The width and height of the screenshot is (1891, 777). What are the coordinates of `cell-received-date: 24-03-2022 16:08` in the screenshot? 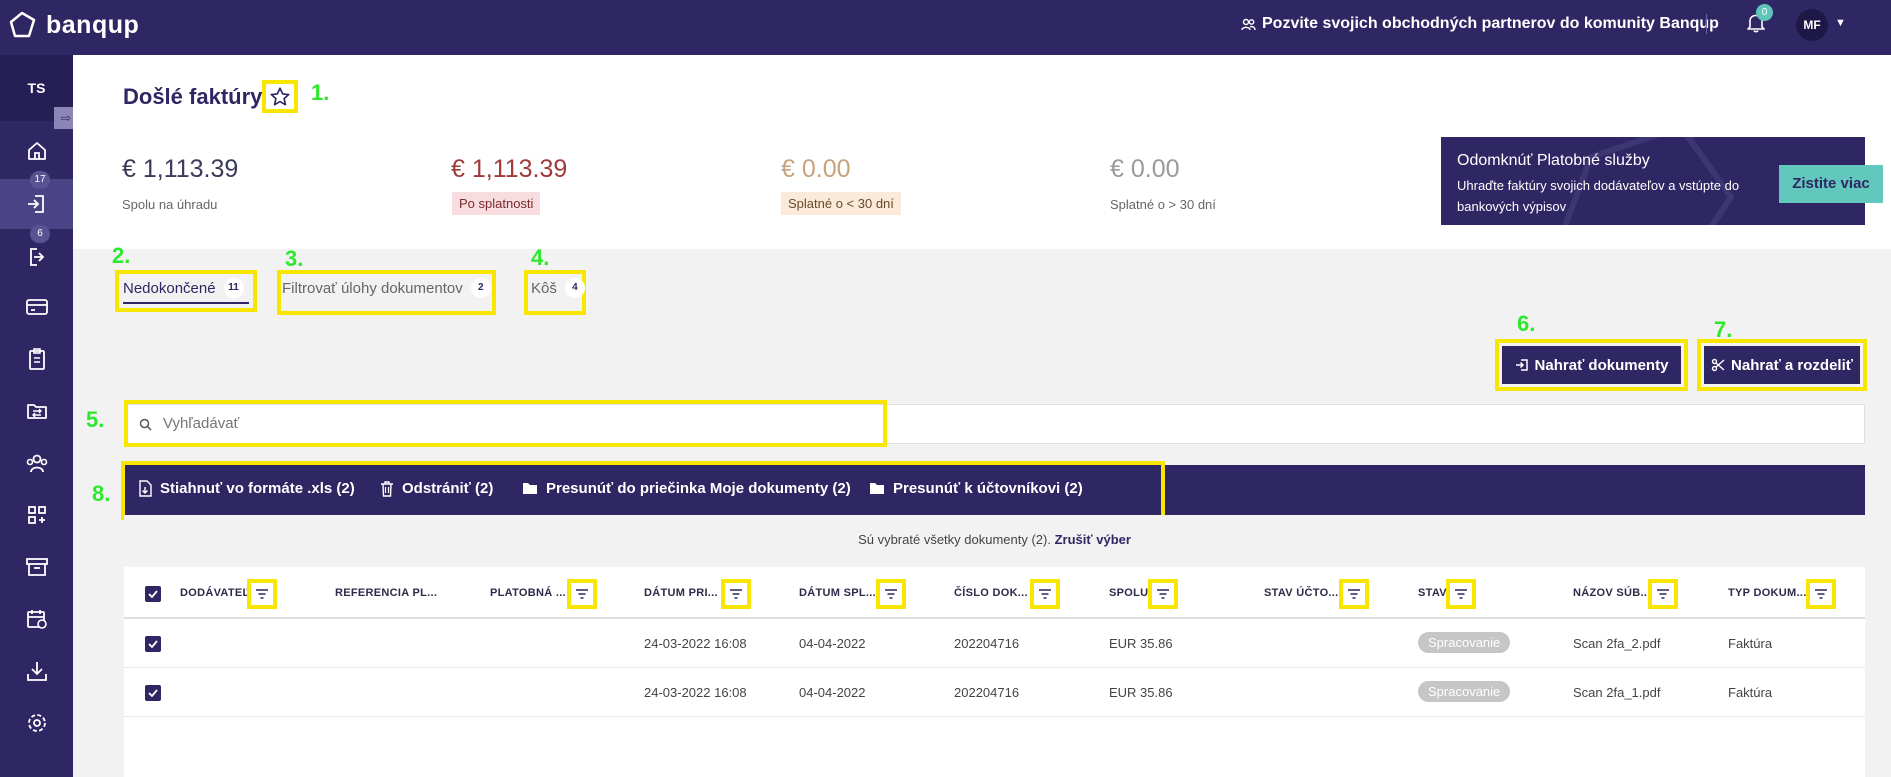 It's located at (695, 692).